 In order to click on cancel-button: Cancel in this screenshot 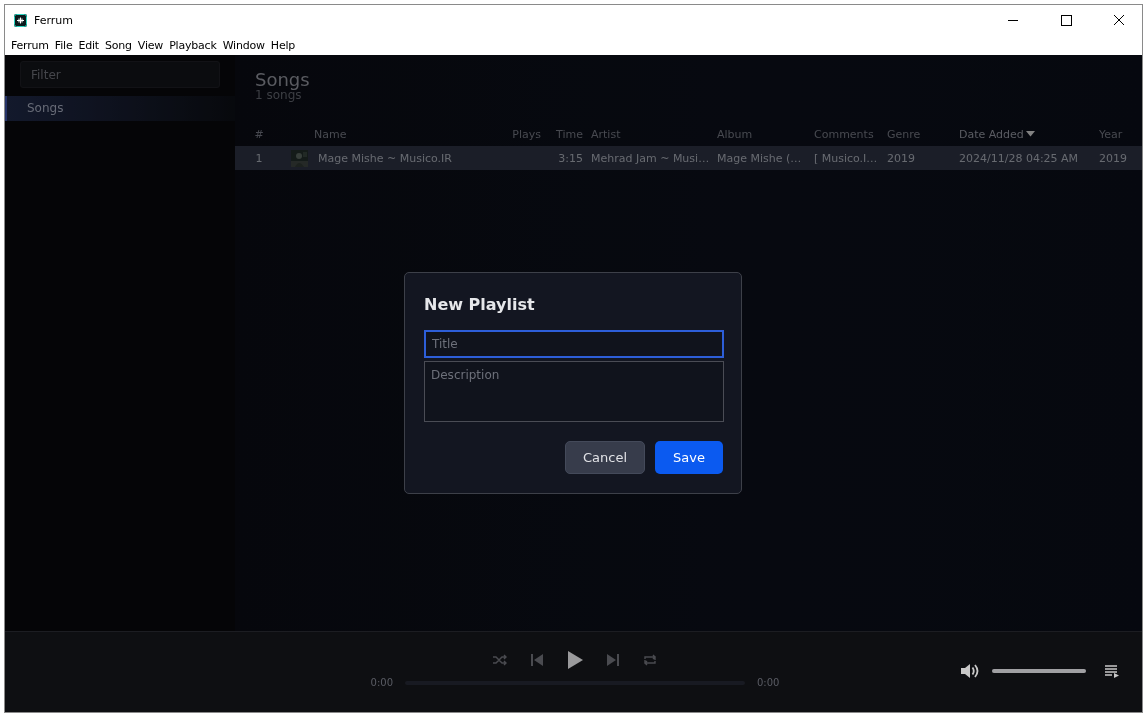, I will do `click(605, 457)`.